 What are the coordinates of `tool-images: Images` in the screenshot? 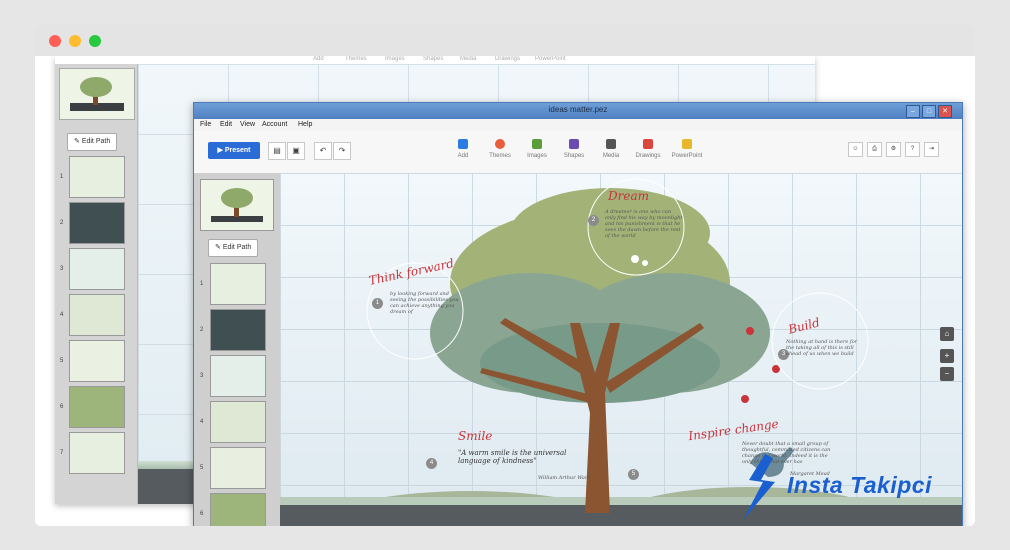 It's located at (537, 149).